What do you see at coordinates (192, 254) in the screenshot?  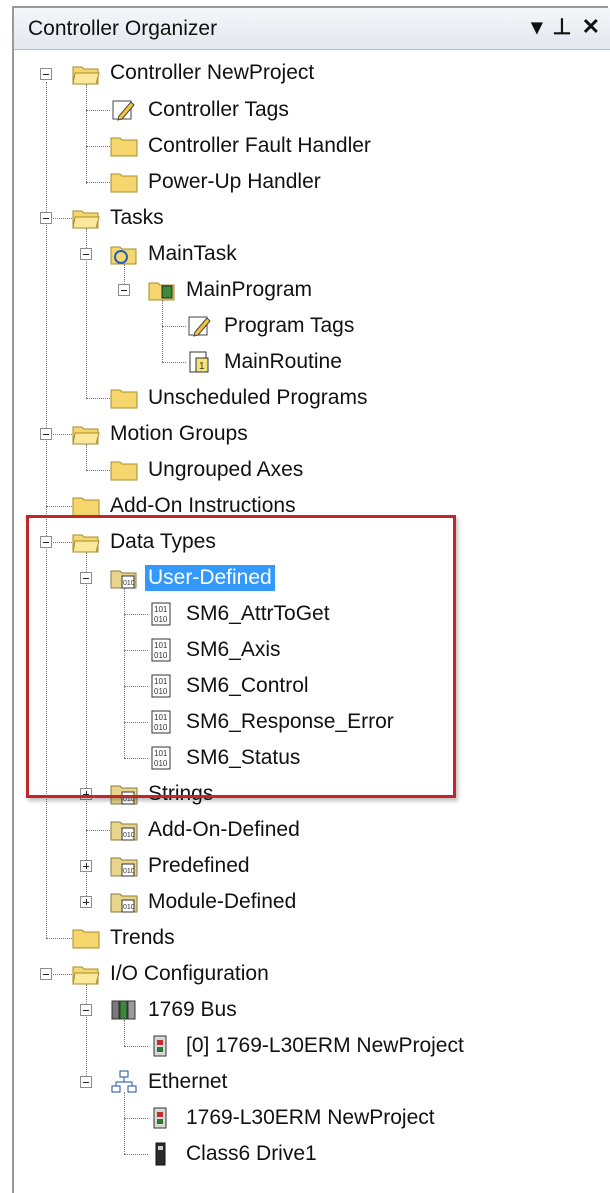 I see `tree-item-main-task: MainTask` at bounding box center [192, 254].